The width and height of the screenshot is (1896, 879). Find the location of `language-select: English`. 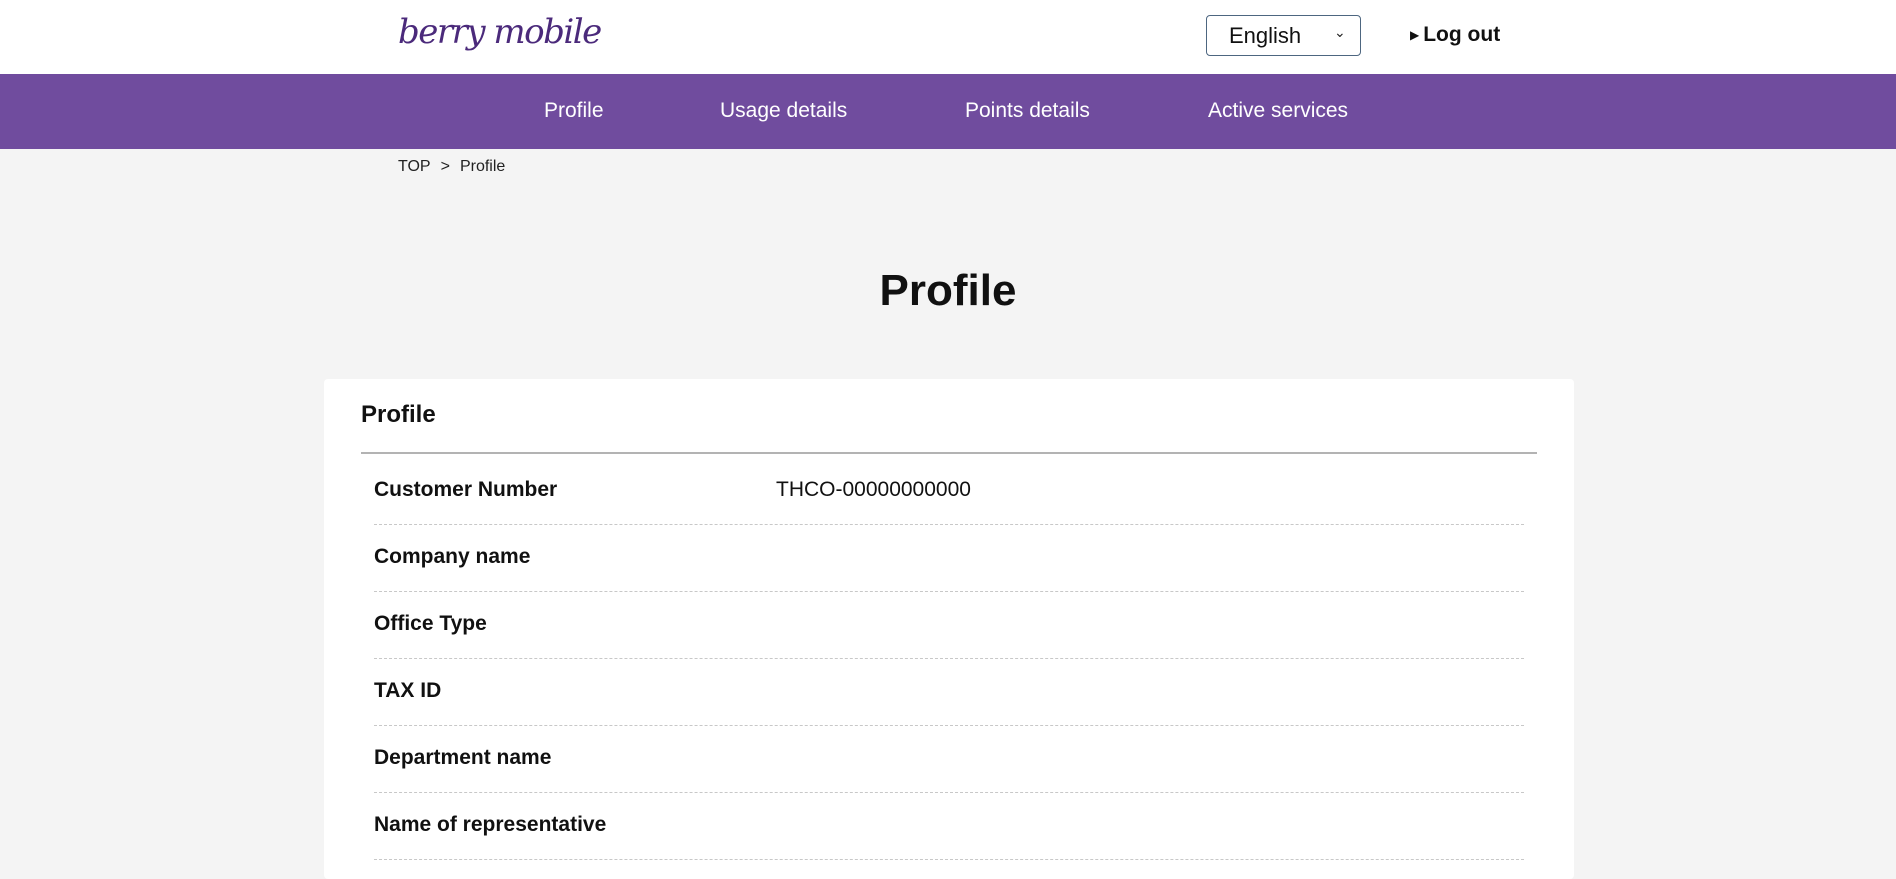

language-select: English is located at coordinates (1283, 35).